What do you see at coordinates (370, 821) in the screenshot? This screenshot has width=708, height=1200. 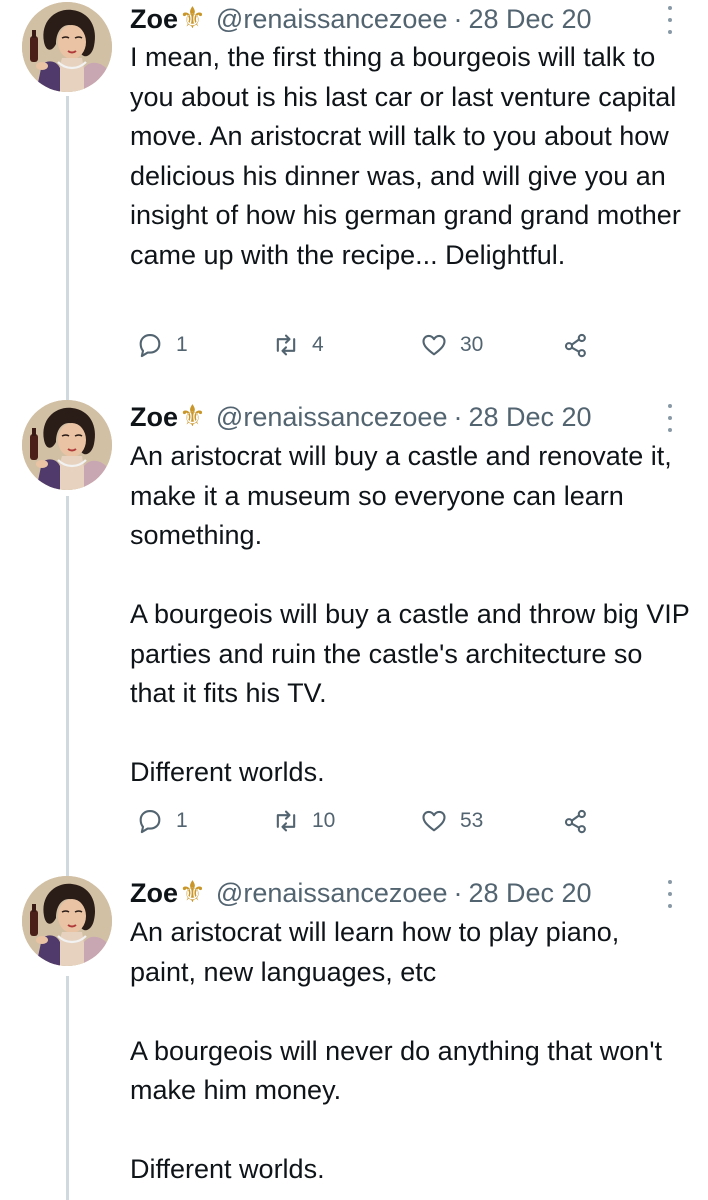 I see `tweet-actions: 1 10 53` at bounding box center [370, 821].